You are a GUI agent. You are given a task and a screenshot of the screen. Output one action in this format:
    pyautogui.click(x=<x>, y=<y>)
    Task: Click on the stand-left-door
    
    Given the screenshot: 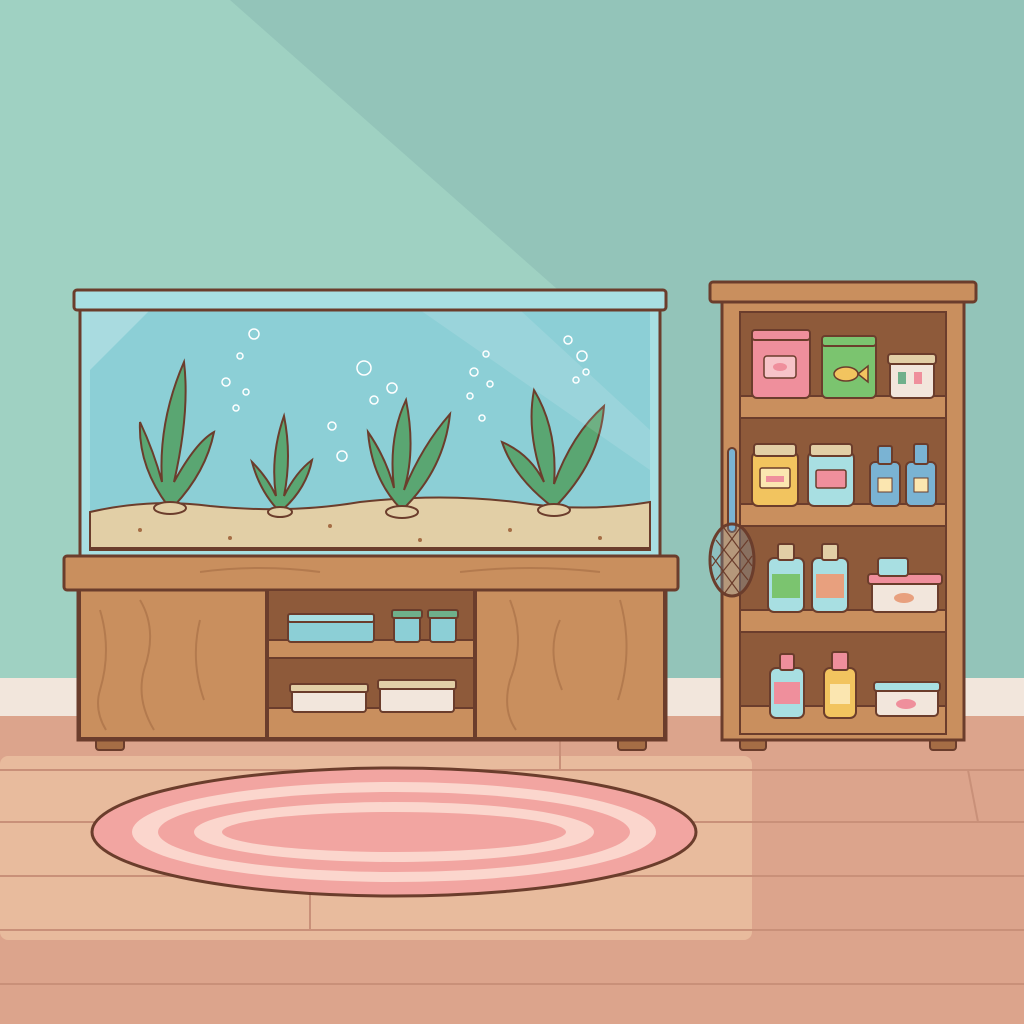 What is the action you would take?
    pyautogui.click(x=173, y=664)
    